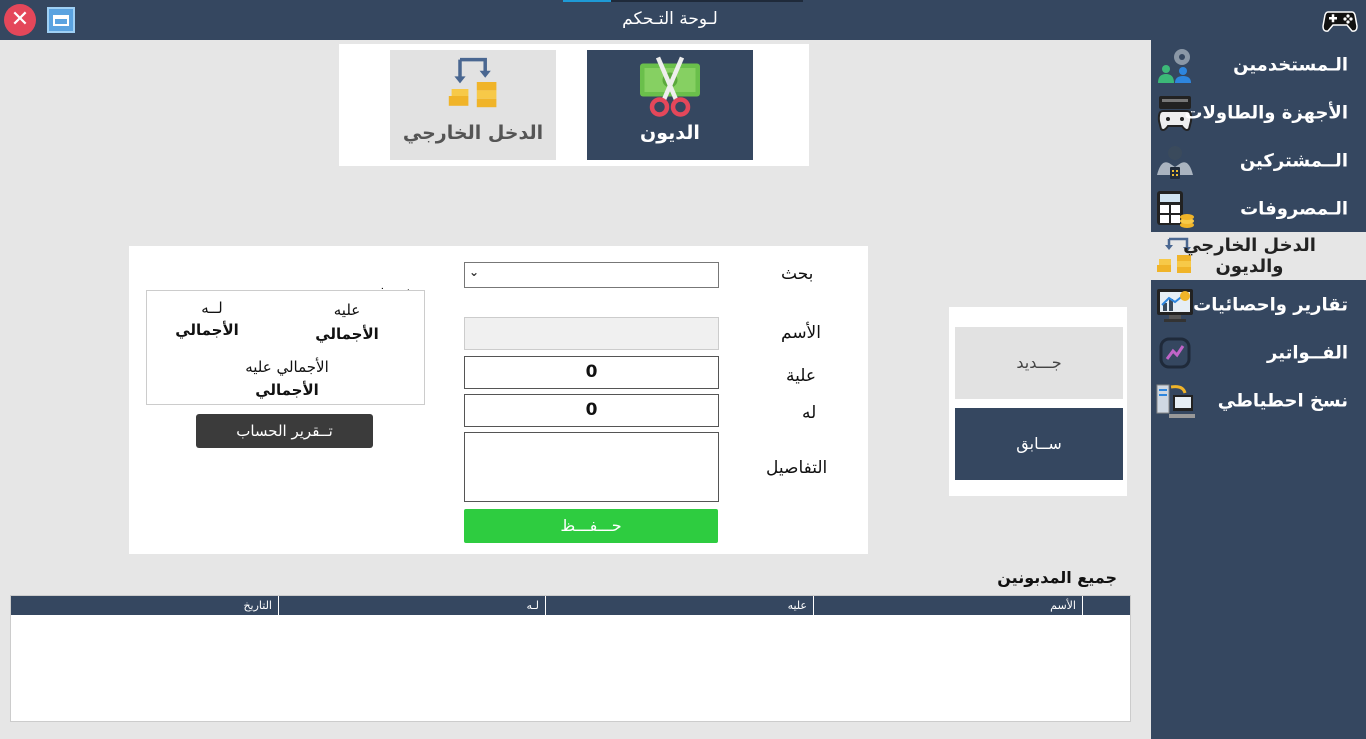  Describe the element at coordinates (1175, 353) in the screenshot. I see `invoice-chart-icon` at that location.